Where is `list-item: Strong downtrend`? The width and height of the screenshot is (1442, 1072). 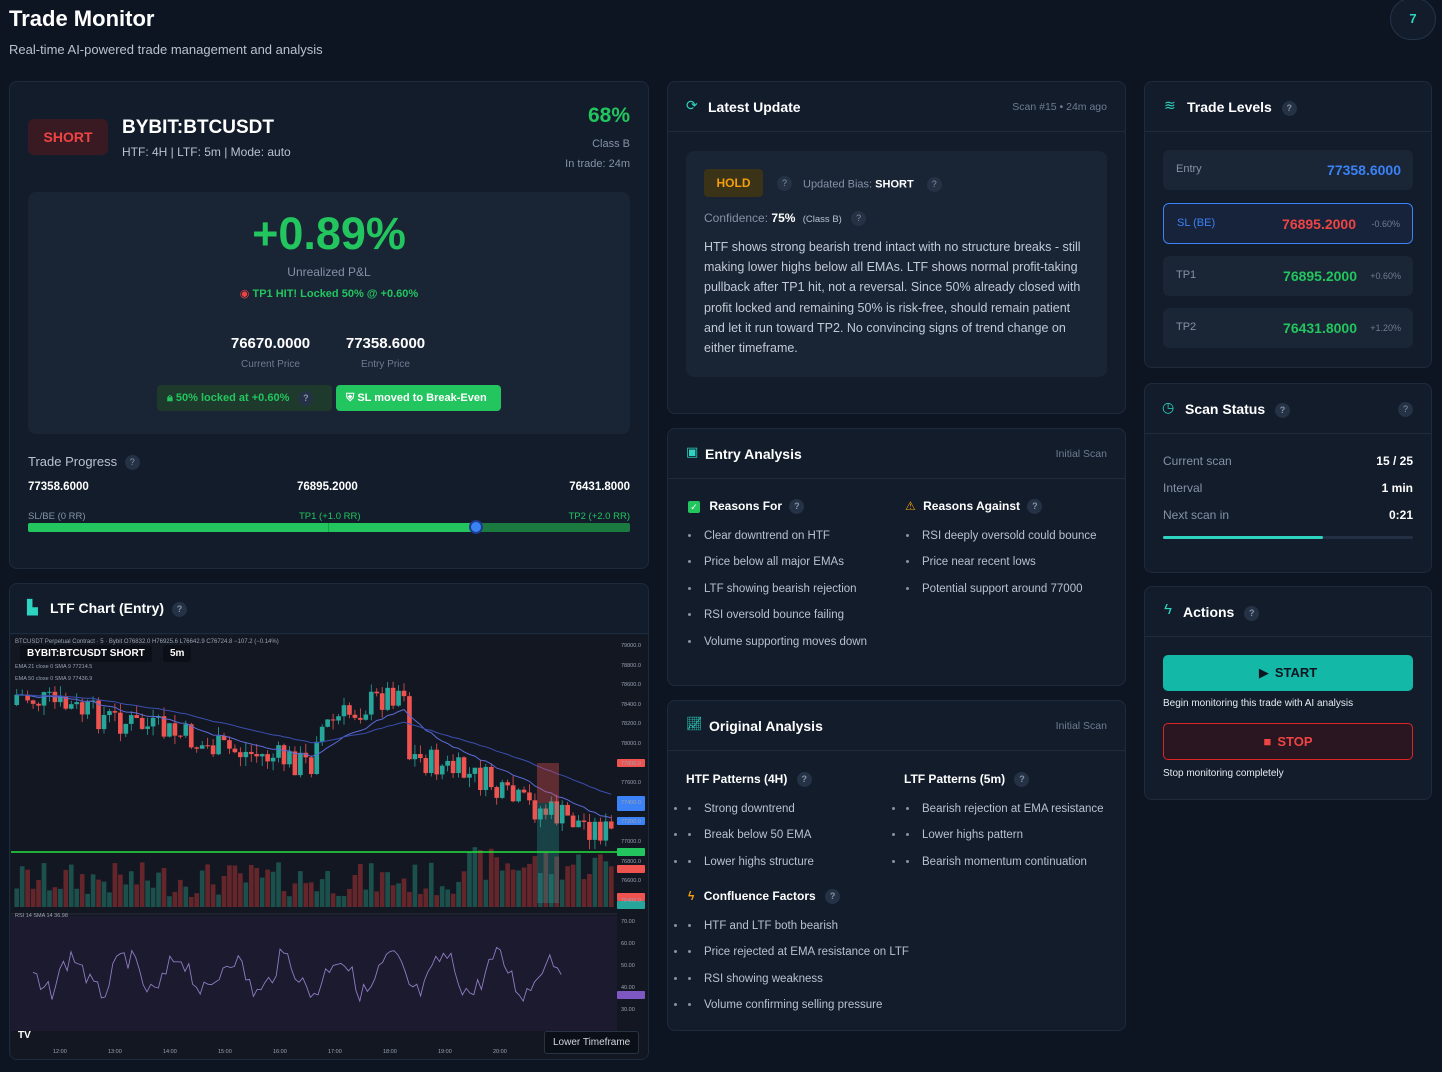 list-item: Strong downtrend is located at coordinates (782, 813).